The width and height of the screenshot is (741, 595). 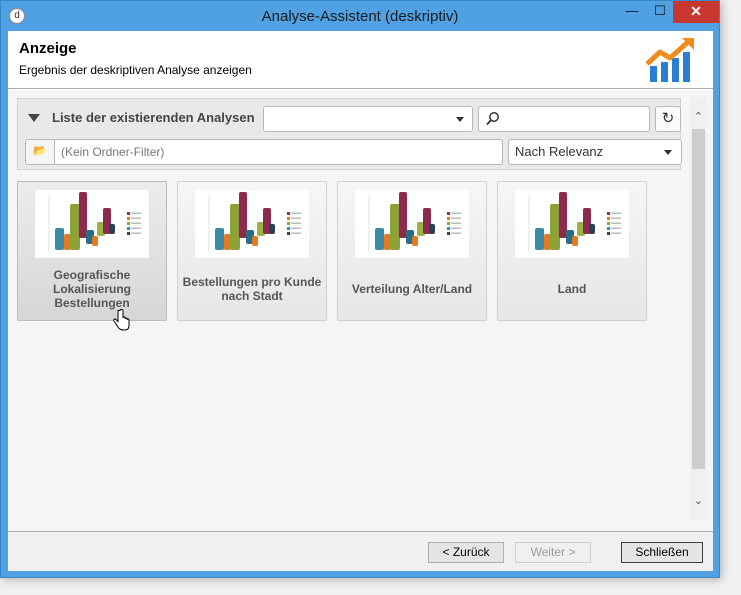 I want to click on folder-icon: 📂, so click(x=40, y=151).